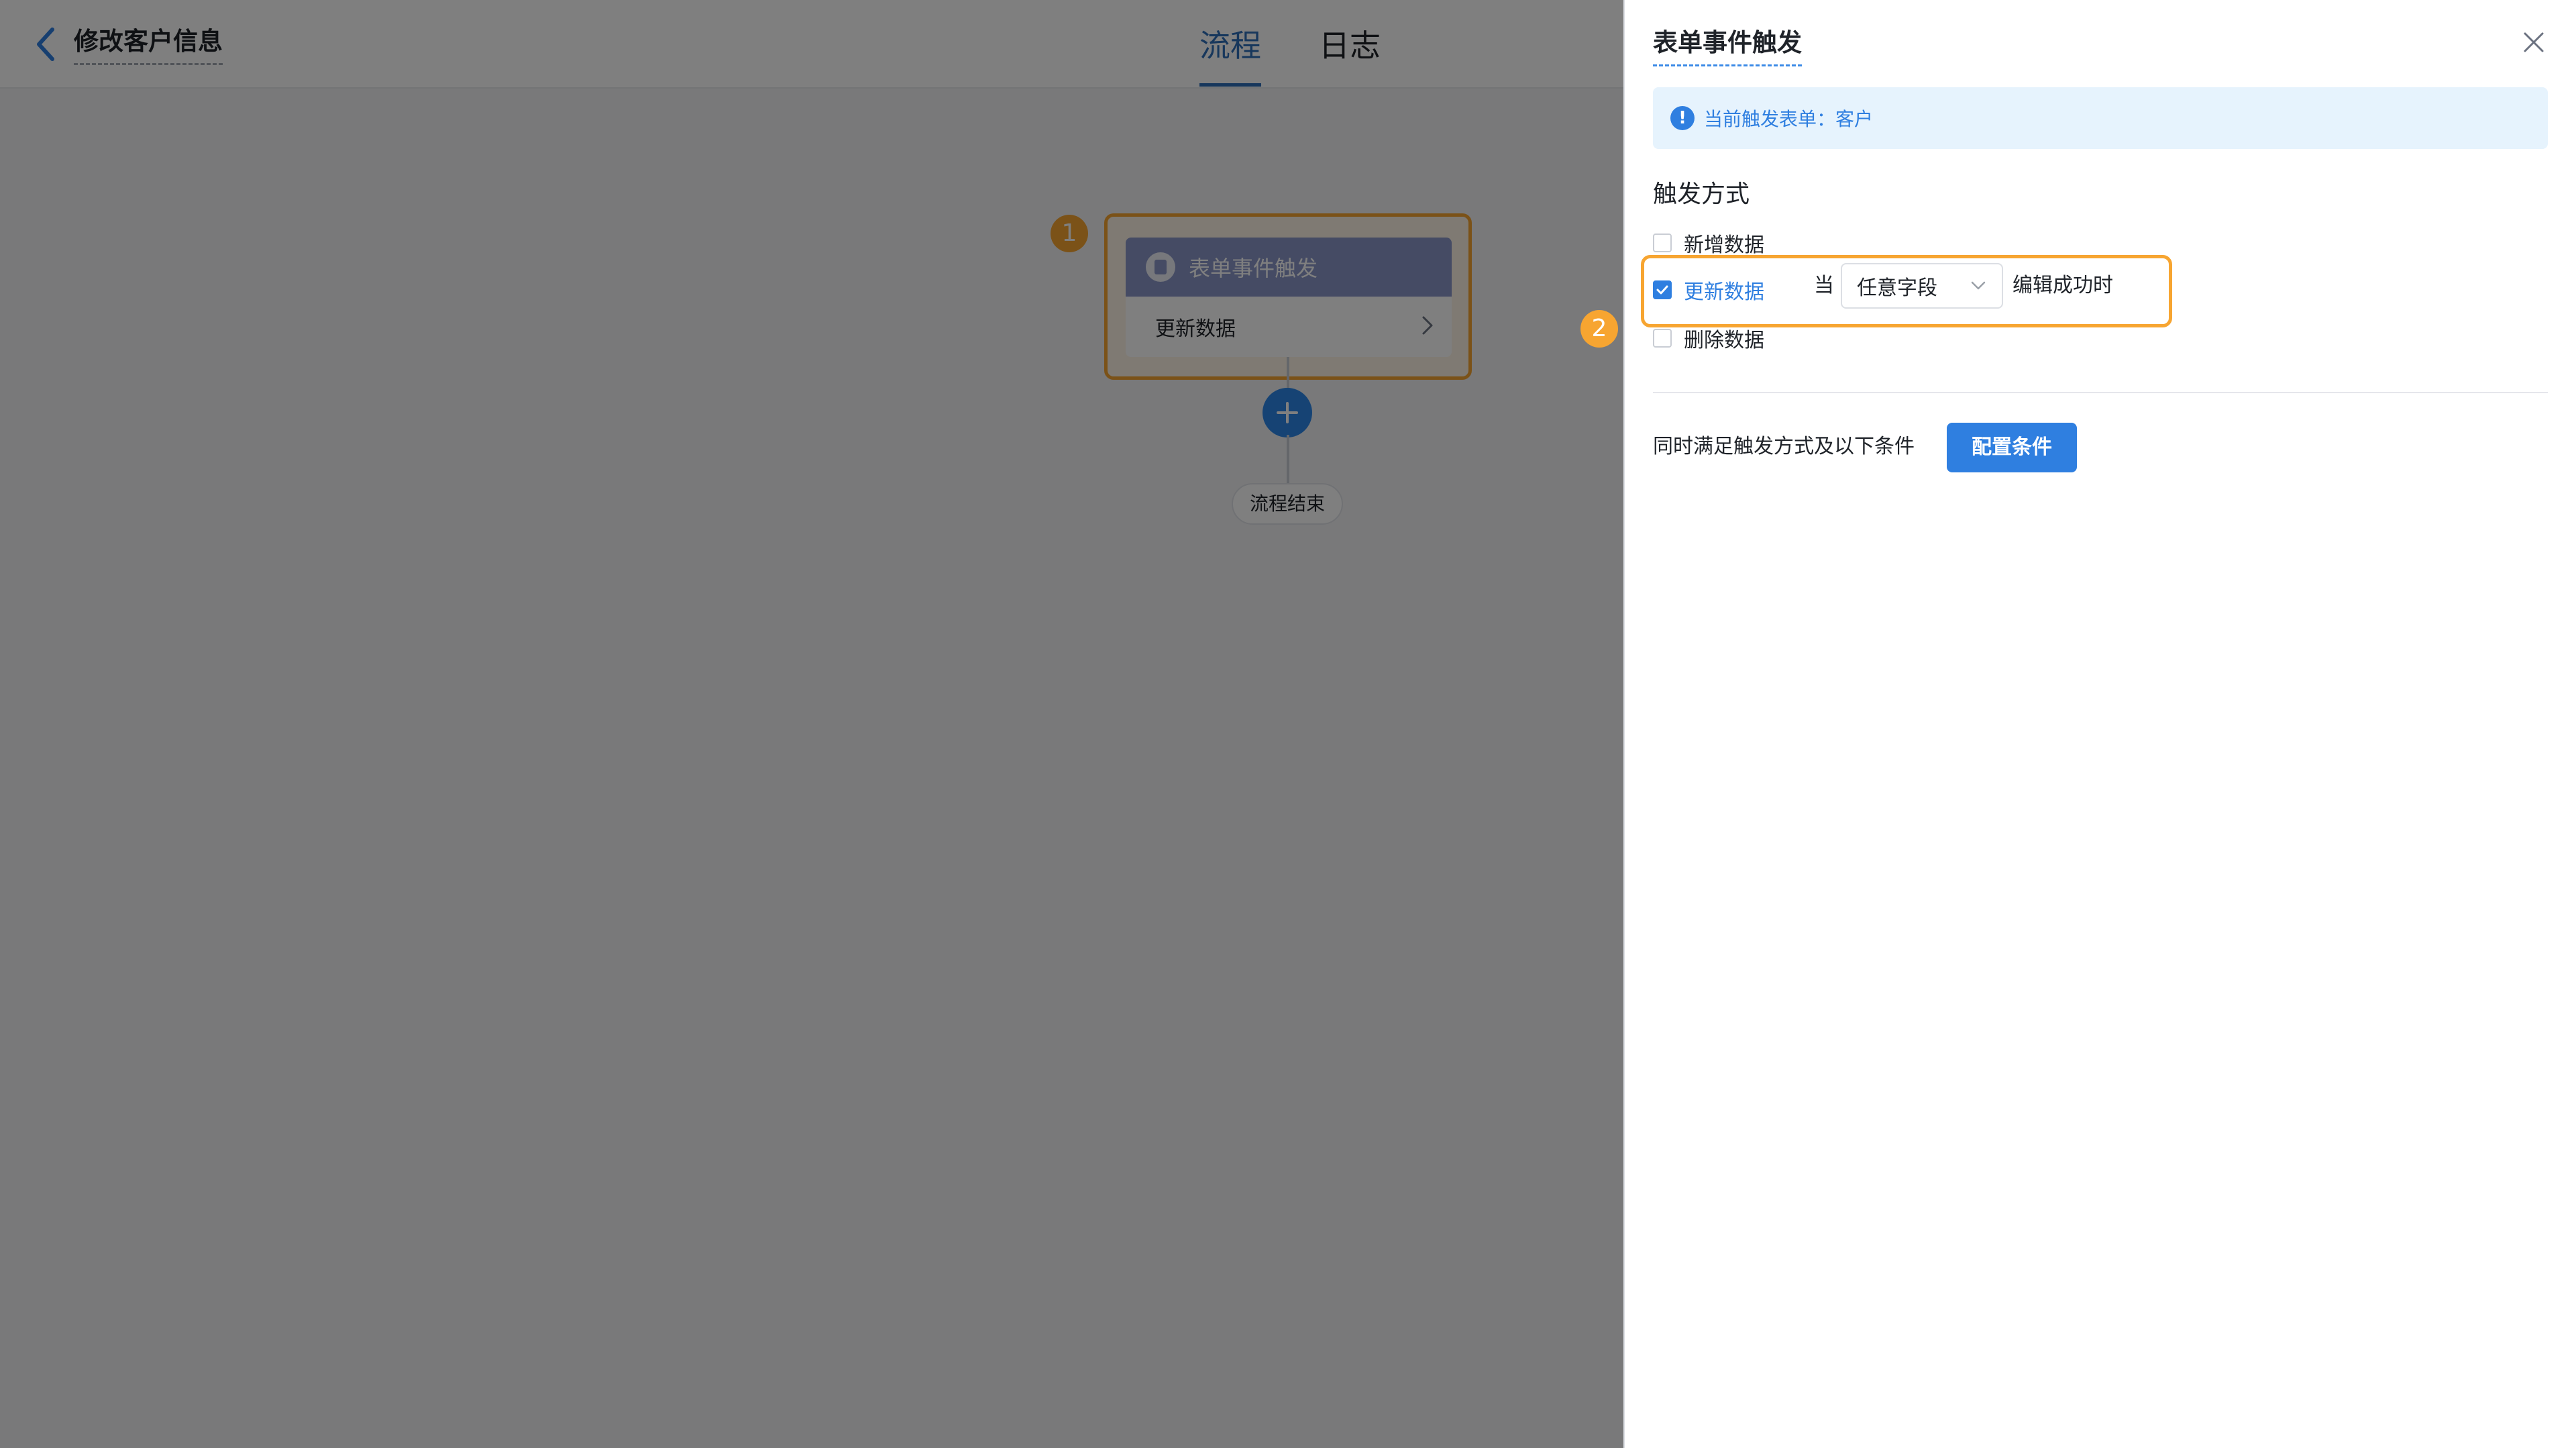  I want to click on check-icon, so click(1662, 290).